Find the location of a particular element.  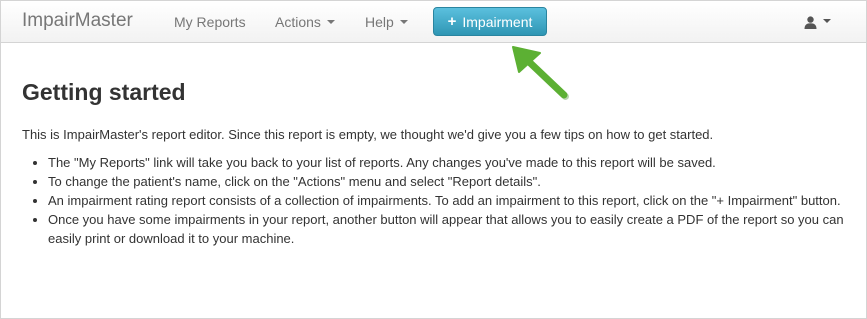

user-menu is located at coordinates (817, 22).